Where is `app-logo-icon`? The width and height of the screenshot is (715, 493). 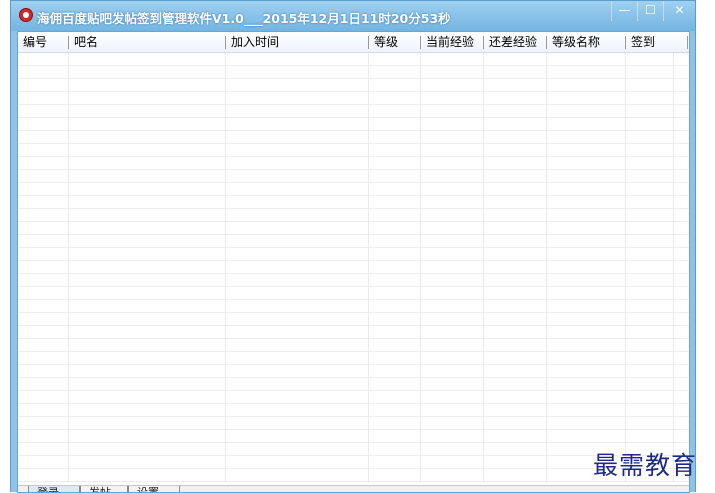 app-logo-icon is located at coordinates (26, 15).